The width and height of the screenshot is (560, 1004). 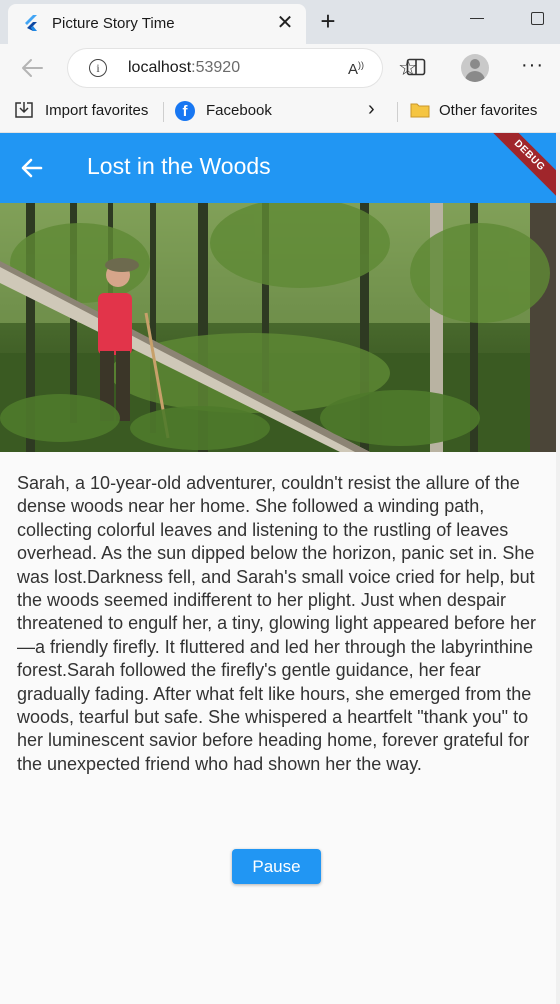 What do you see at coordinates (243, 68) in the screenshot?
I see `address-bar: i localhost:53920 A)) ☆` at bounding box center [243, 68].